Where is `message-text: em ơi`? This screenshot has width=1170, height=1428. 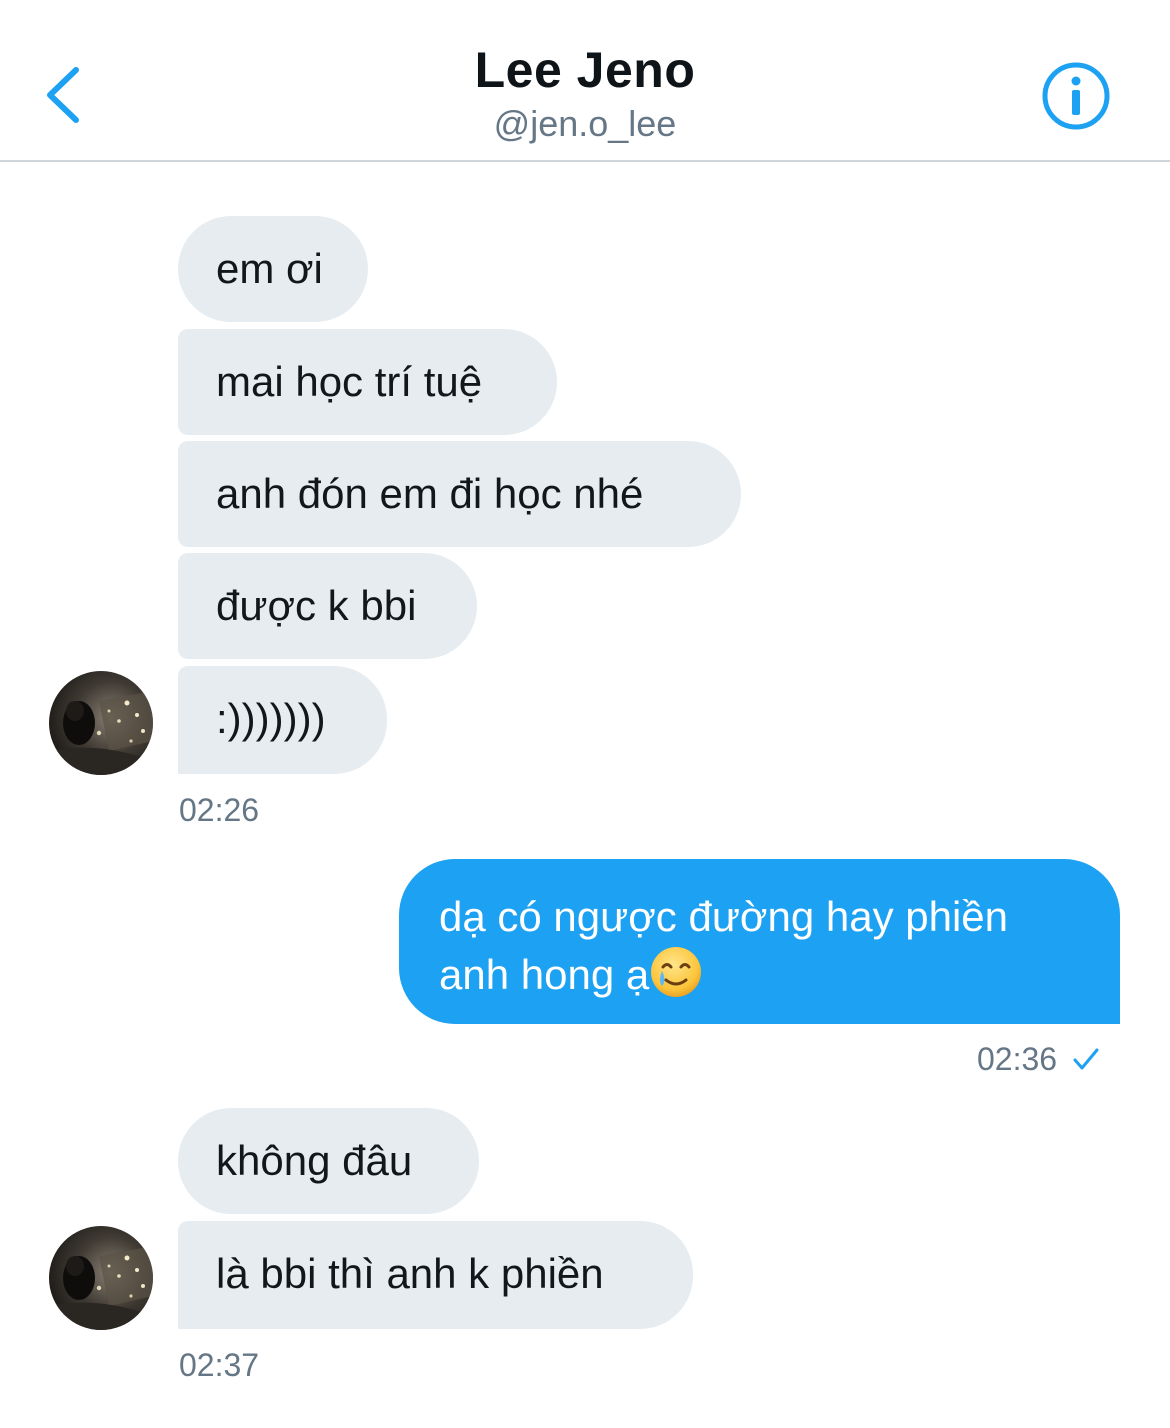
message-text: em ơi is located at coordinates (269, 268).